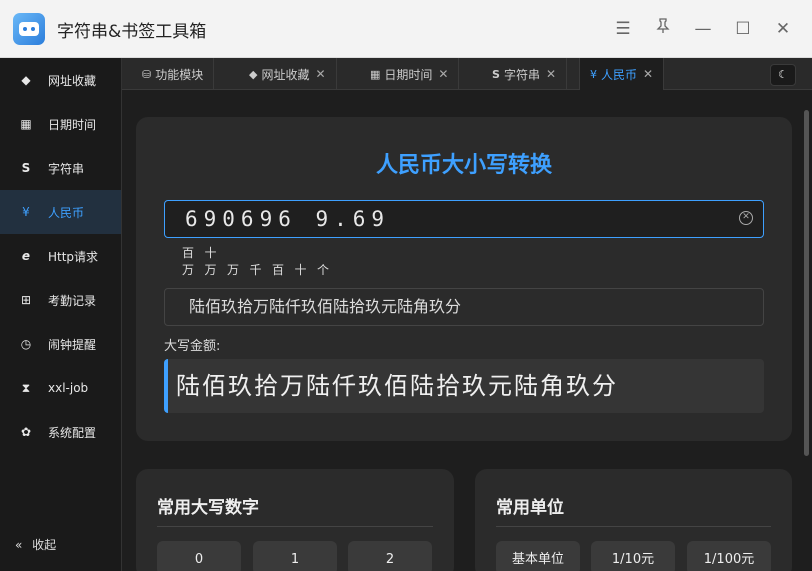  What do you see at coordinates (26, 344) in the screenshot?
I see `clock-icon: ◷` at bounding box center [26, 344].